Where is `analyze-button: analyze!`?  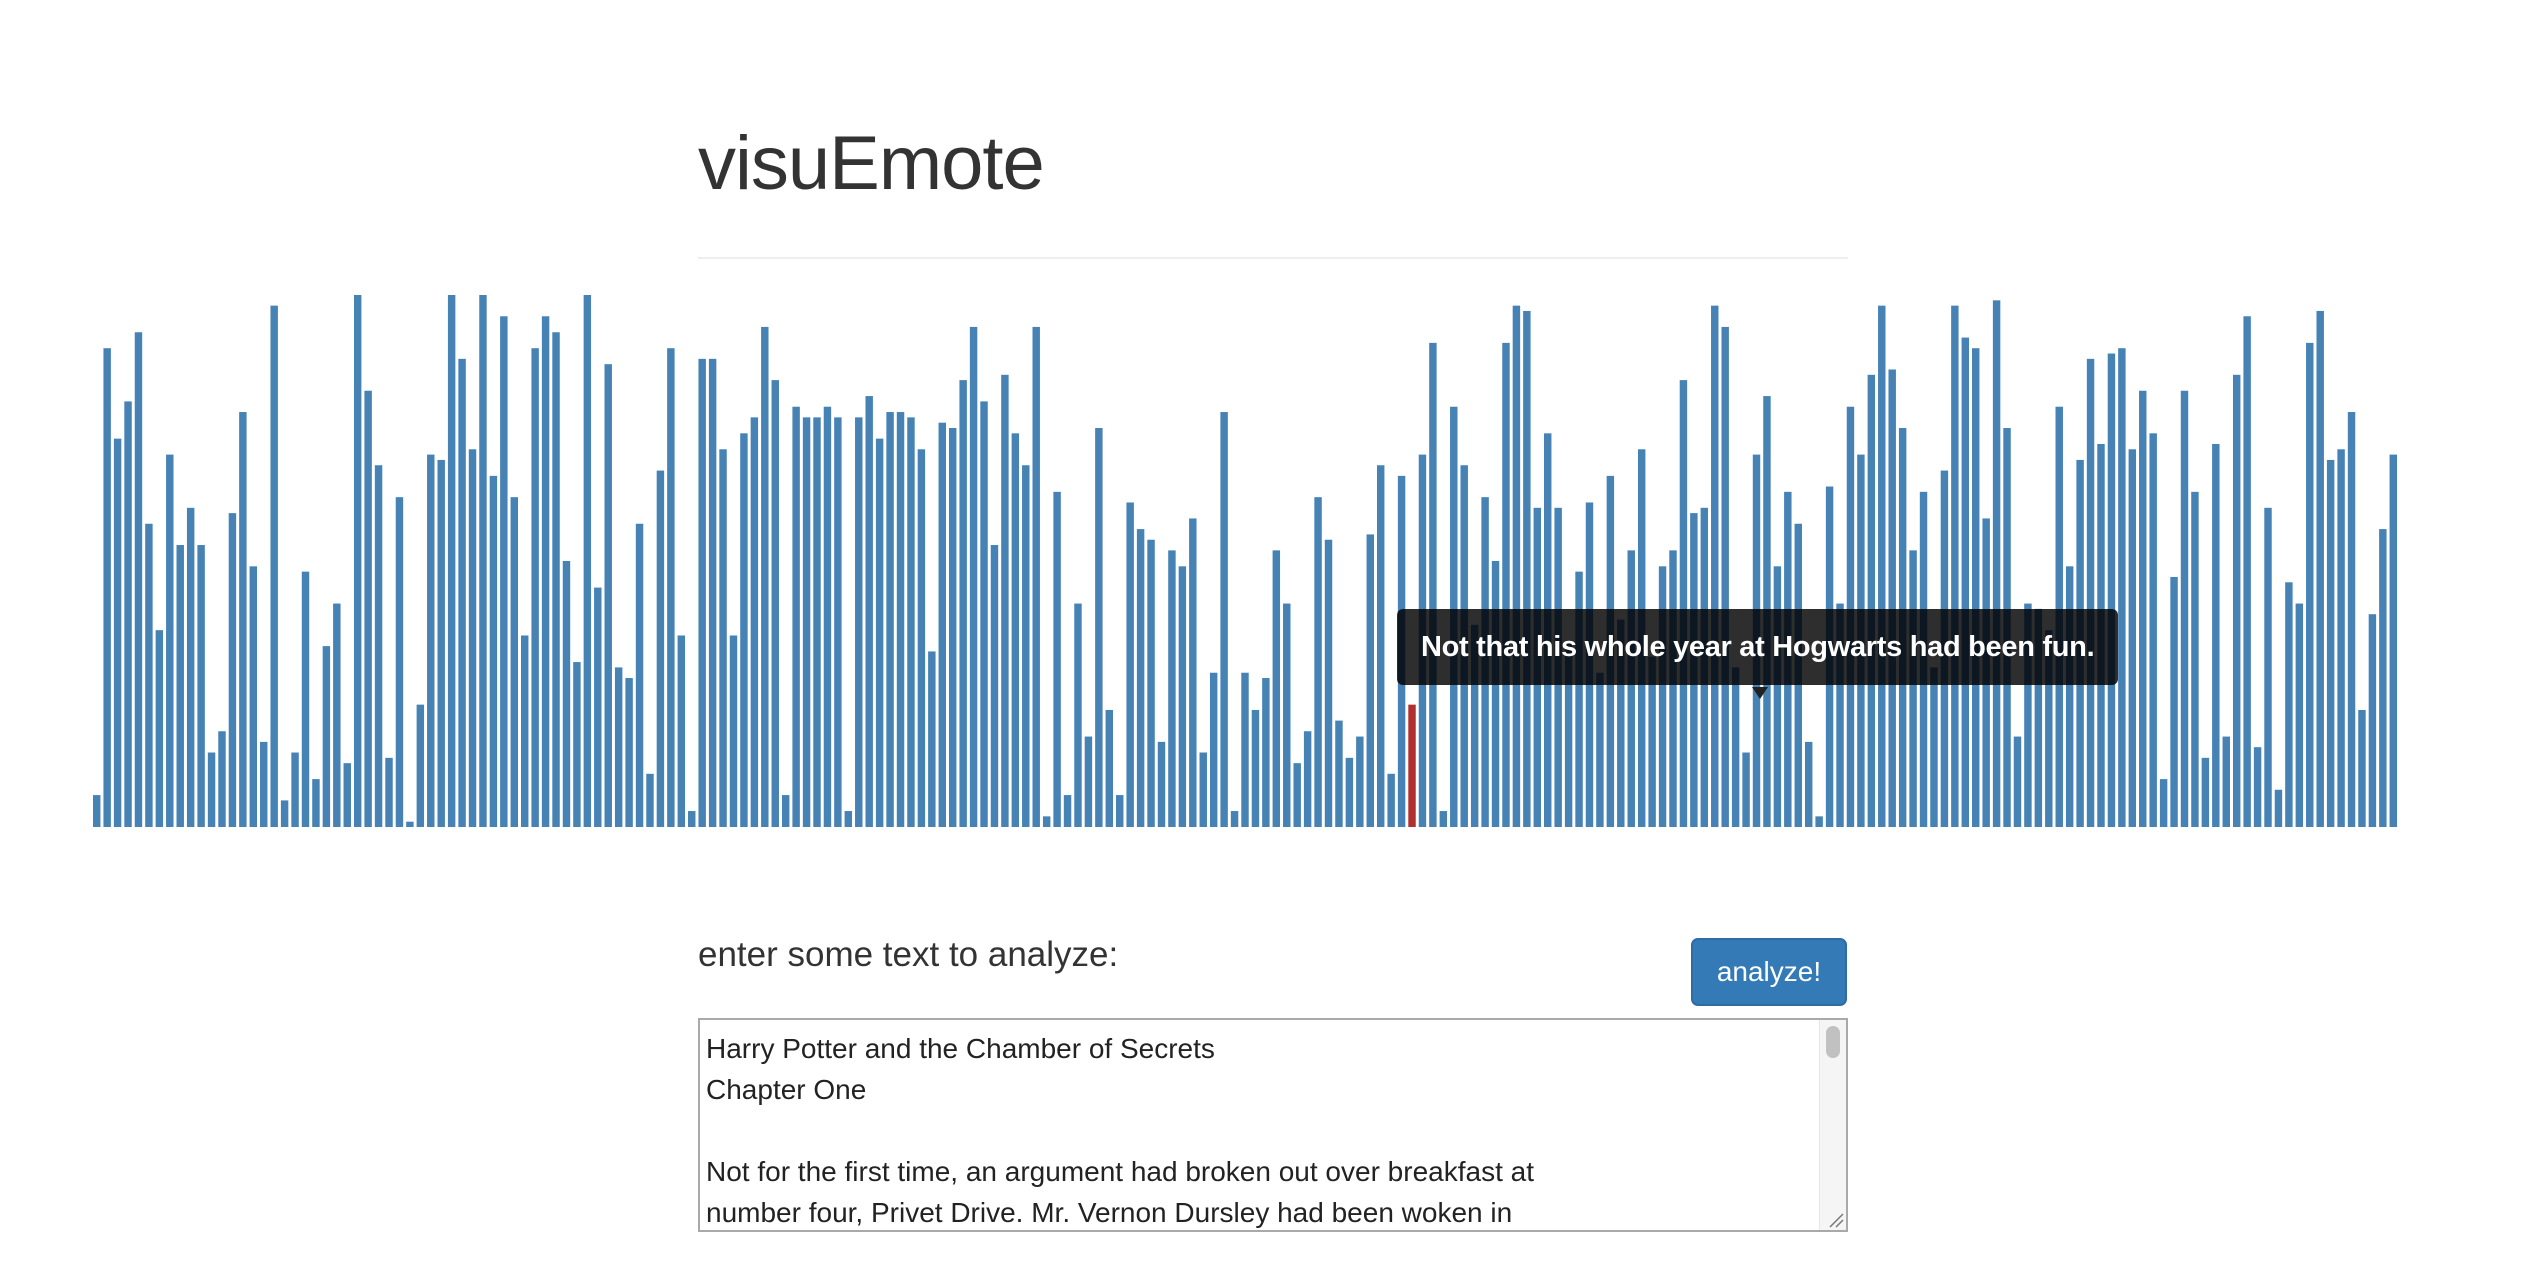
analyze-button: analyze! is located at coordinates (1769, 972).